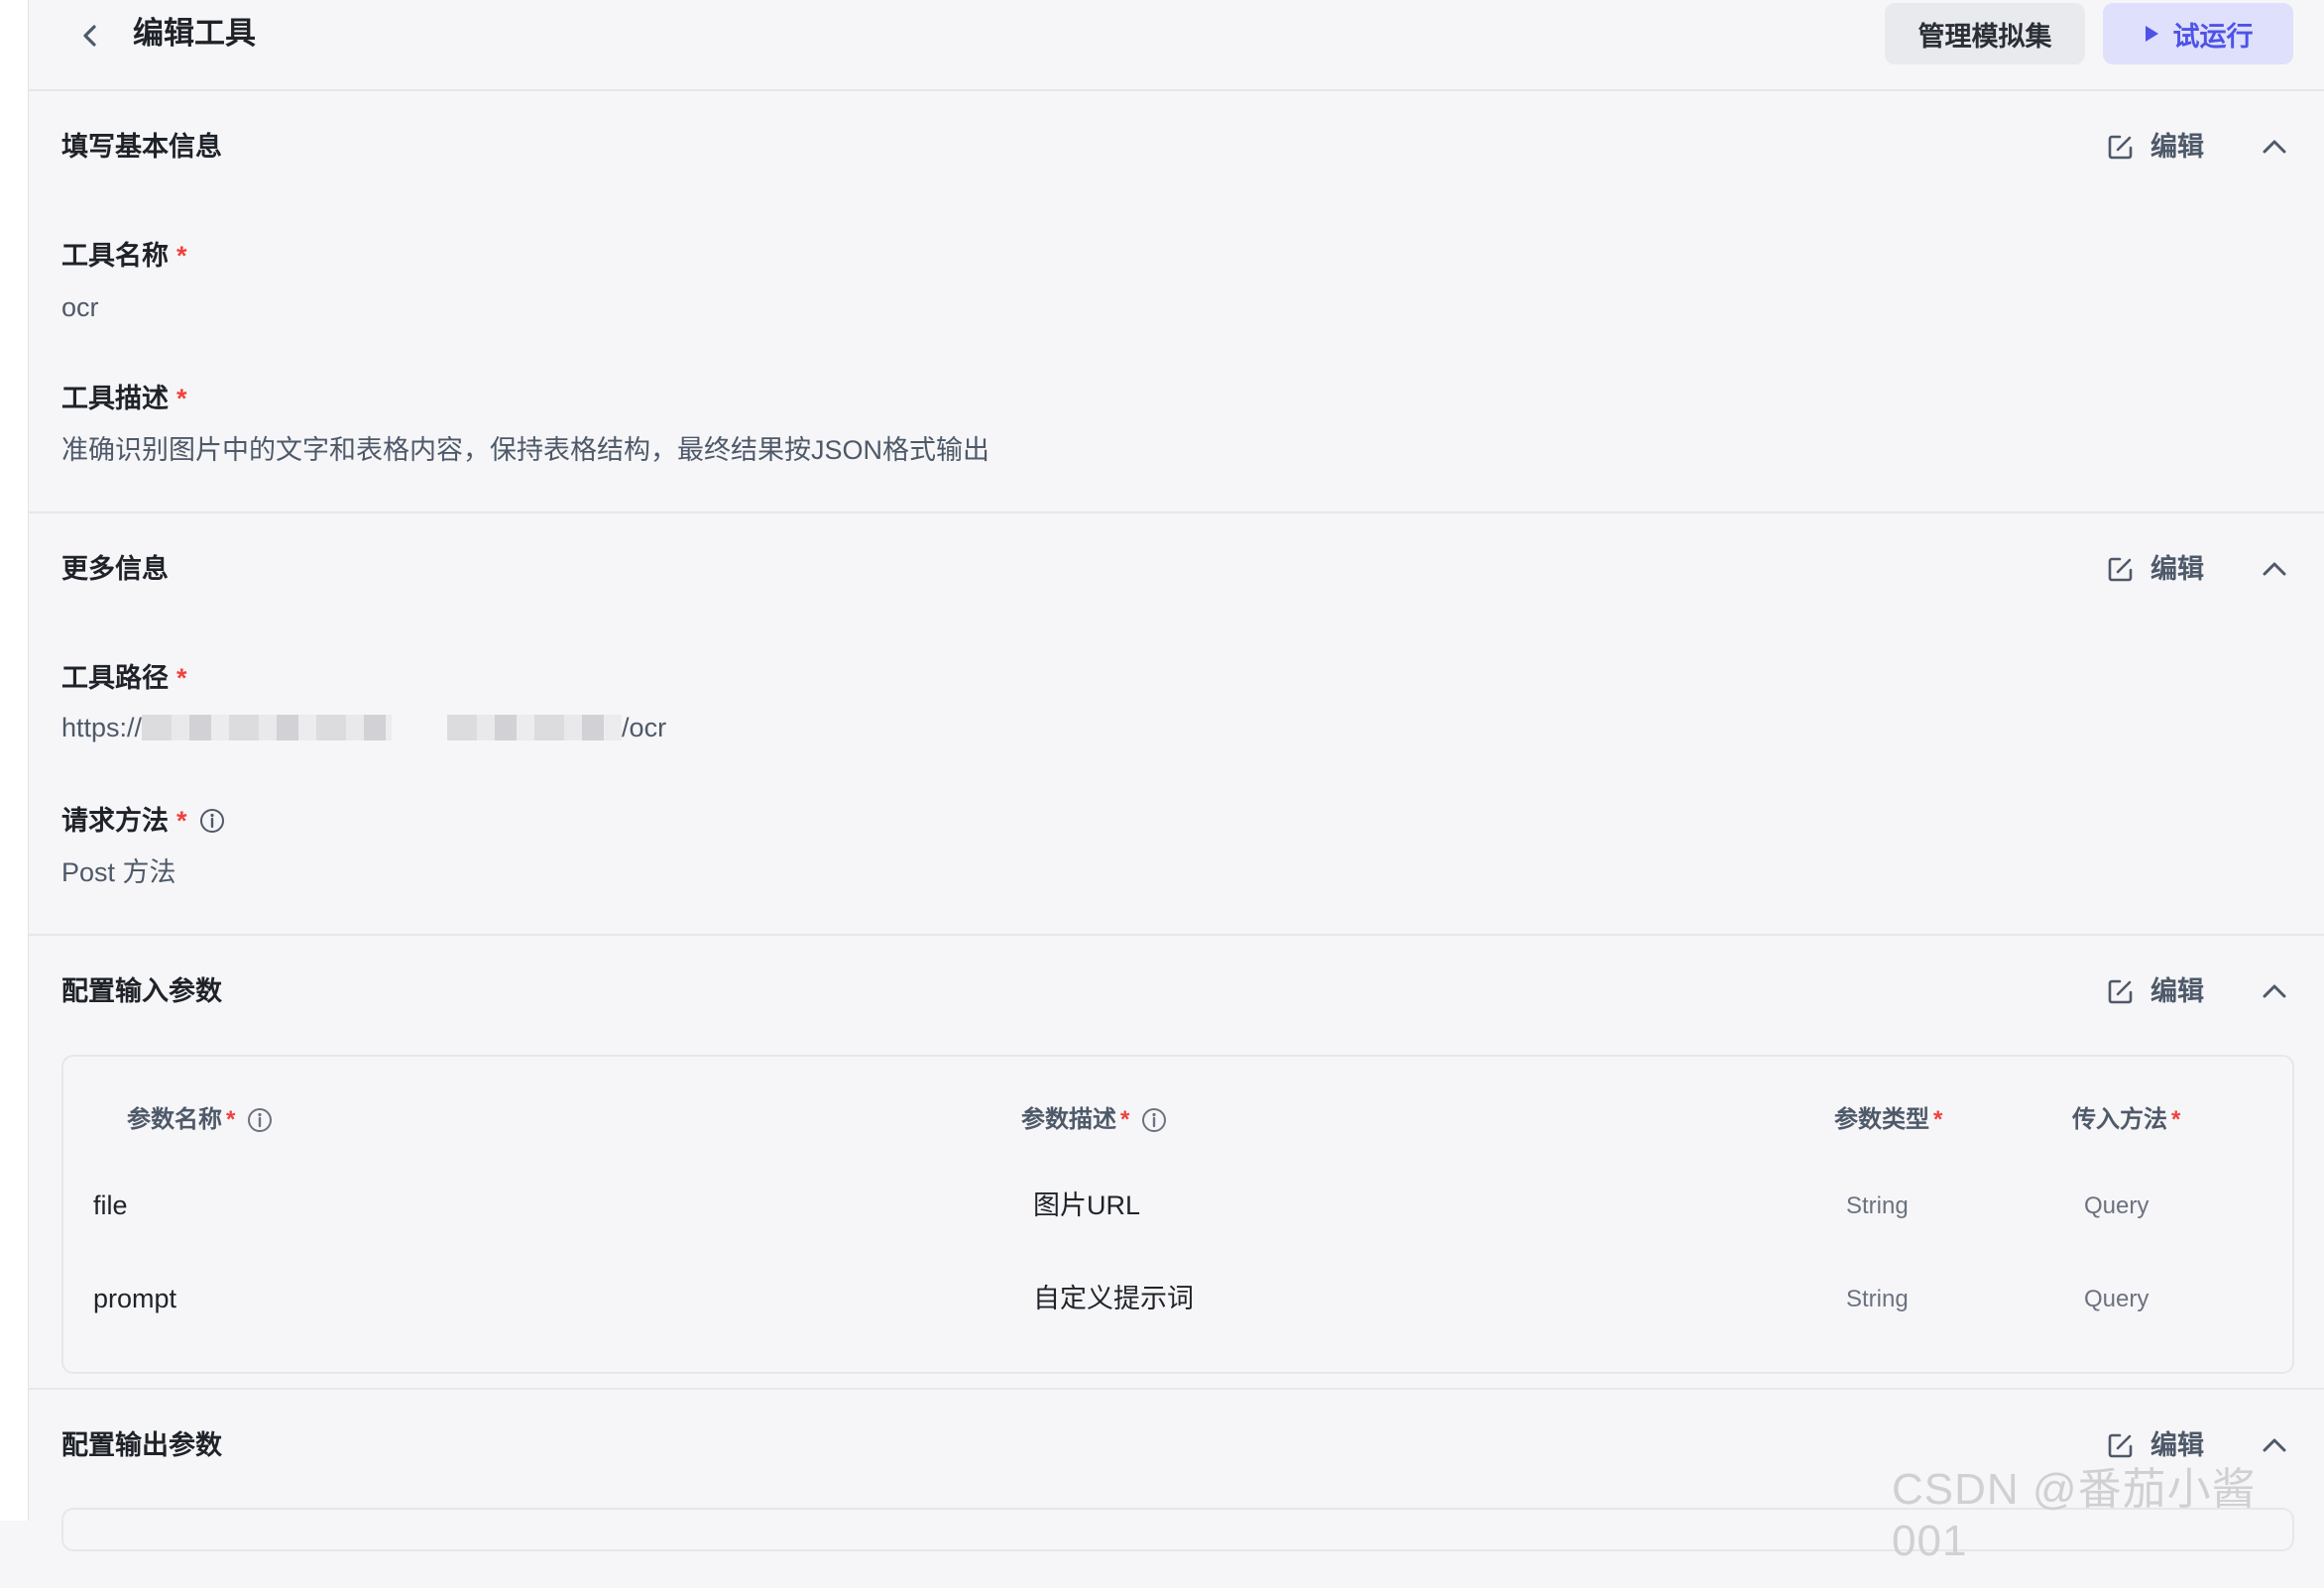 The height and width of the screenshot is (1588, 2324). What do you see at coordinates (200, 1120) in the screenshot?
I see `column-header-param-name: 参数名称 *` at bounding box center [200, 1120].